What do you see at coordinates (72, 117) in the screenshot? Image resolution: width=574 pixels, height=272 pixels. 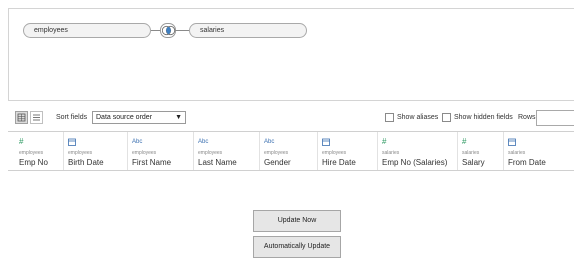 I see `sort-fields-label: Sort fields` at bounding box center [72, 117].